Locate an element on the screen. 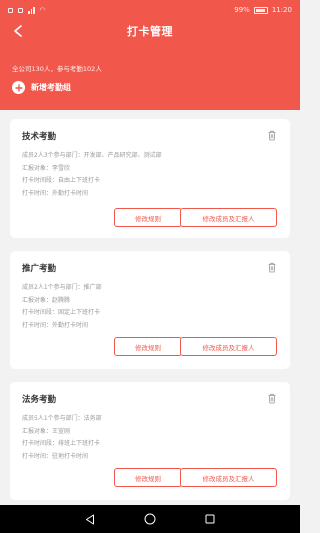  status-icons-left: ◠ is located at coordinates (27, 10).